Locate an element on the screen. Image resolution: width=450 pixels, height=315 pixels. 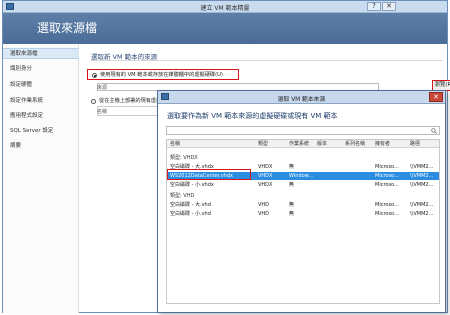
cell-name: 空白磁碟 - 大.vhd is located at coordinates (190, 205).